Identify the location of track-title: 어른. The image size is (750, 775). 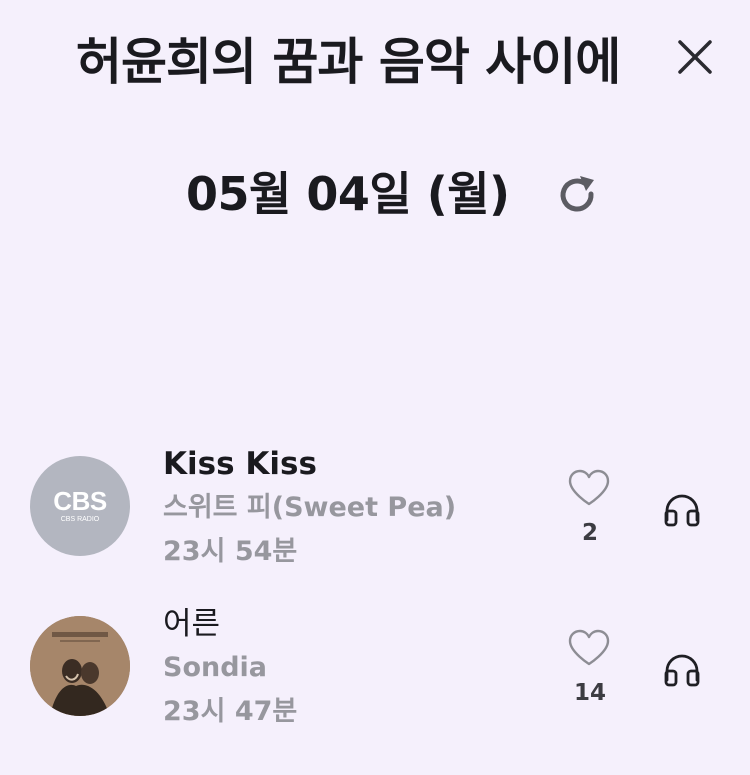
(192, 624).